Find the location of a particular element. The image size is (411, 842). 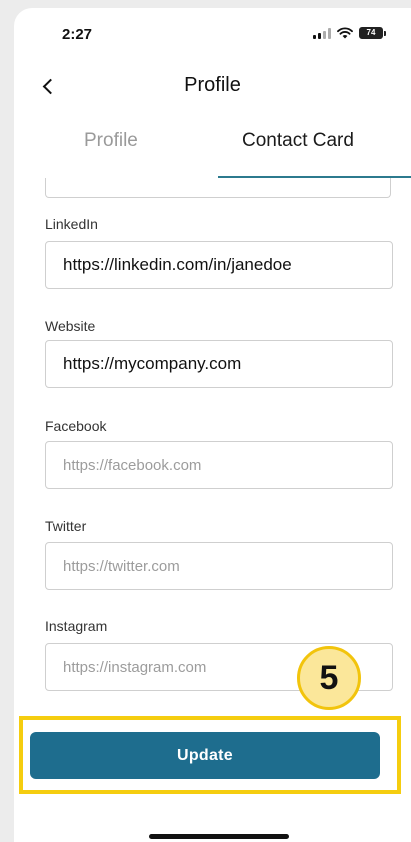

facebook-input is located at coordinates (219, 465).